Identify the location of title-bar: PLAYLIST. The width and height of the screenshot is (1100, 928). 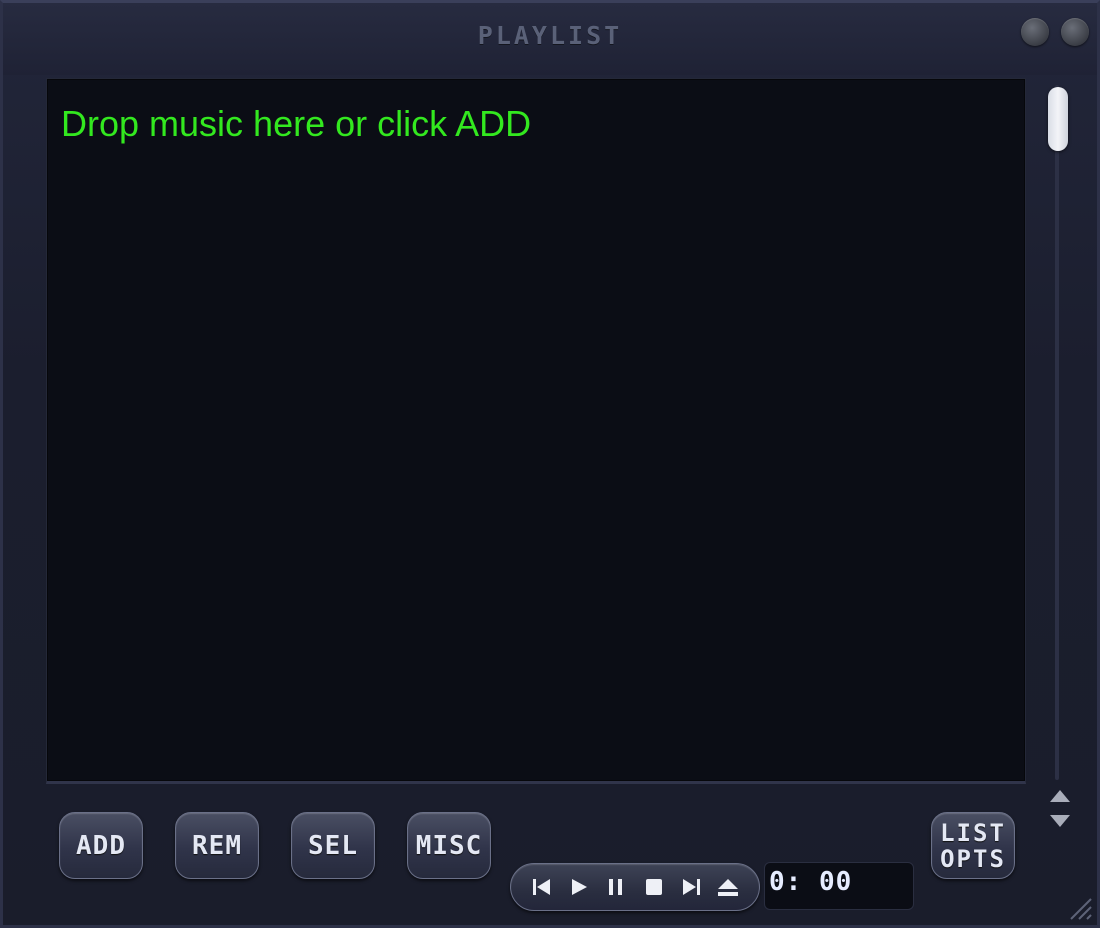
(550, 39).